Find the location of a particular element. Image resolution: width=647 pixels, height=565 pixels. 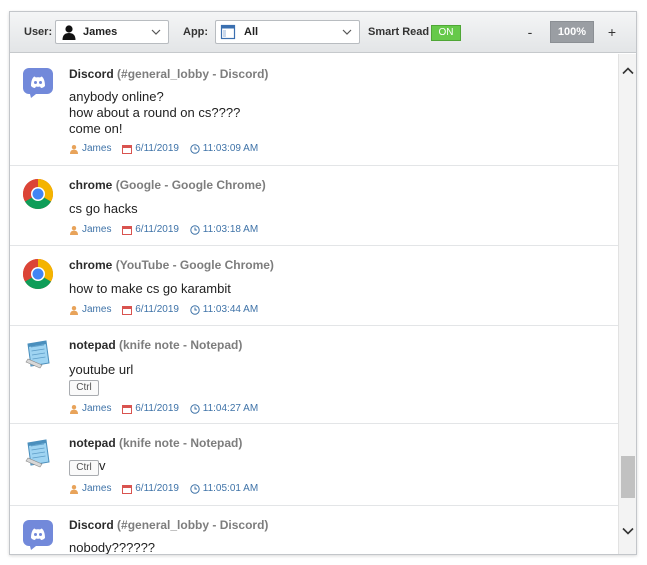

entry-text: nobody?????? is located at coordinates (112, 547).